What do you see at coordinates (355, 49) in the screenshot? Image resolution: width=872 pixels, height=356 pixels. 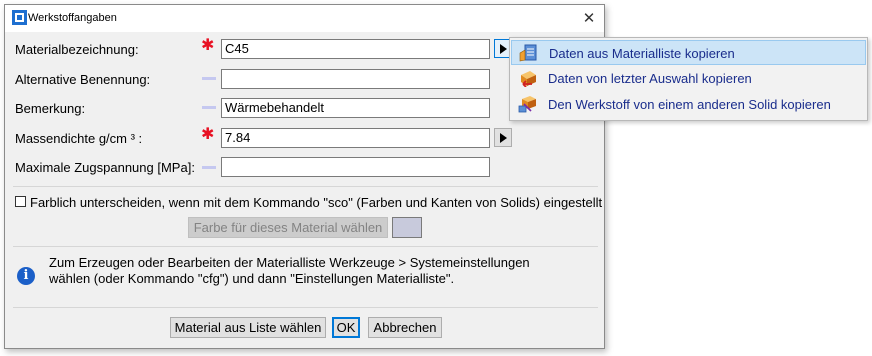 I see `material-name-input: C45` at bounding box center [355, 49].